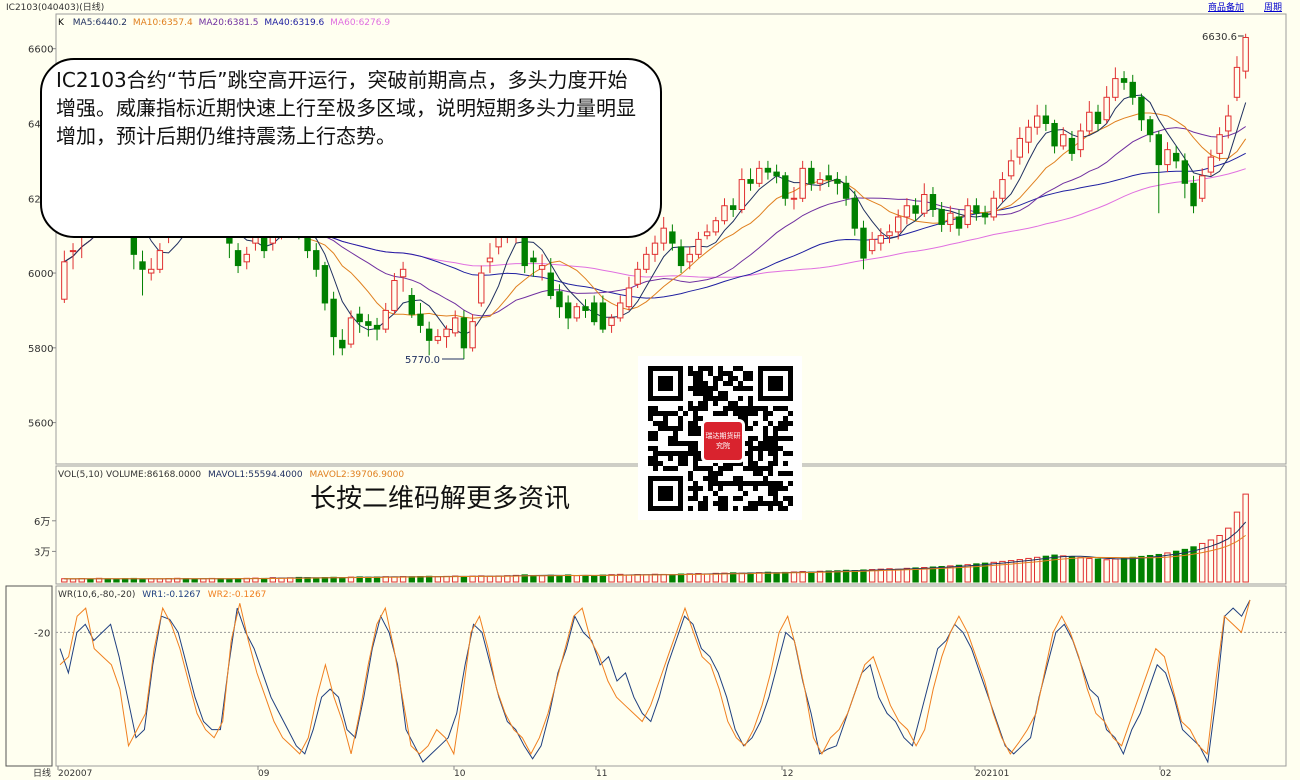 The image size is (1300, 780). Describe the element at coordinates (163, 23) in the screenshot. I see `legend-ma10: MA10:6357.4` at that location.